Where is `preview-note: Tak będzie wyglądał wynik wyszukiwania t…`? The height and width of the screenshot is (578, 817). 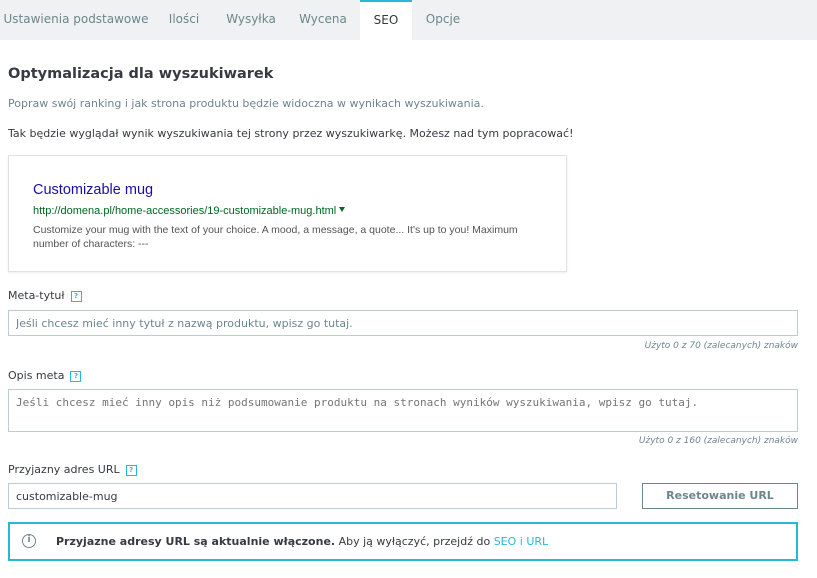
preview-note: Tak będzie wyglądał wynik wyszukiwania t… is located at coordinates (291, 133).